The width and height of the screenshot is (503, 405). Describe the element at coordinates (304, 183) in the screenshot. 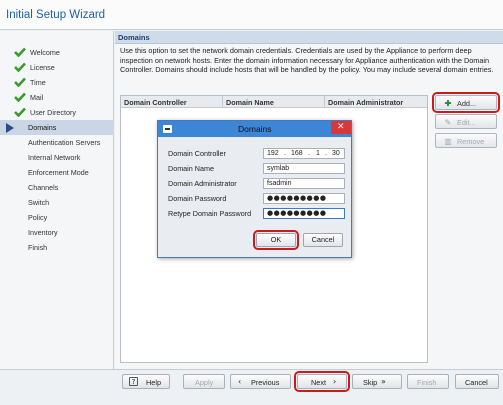

I see `domain-administrator-input: fsadmin` at that location.